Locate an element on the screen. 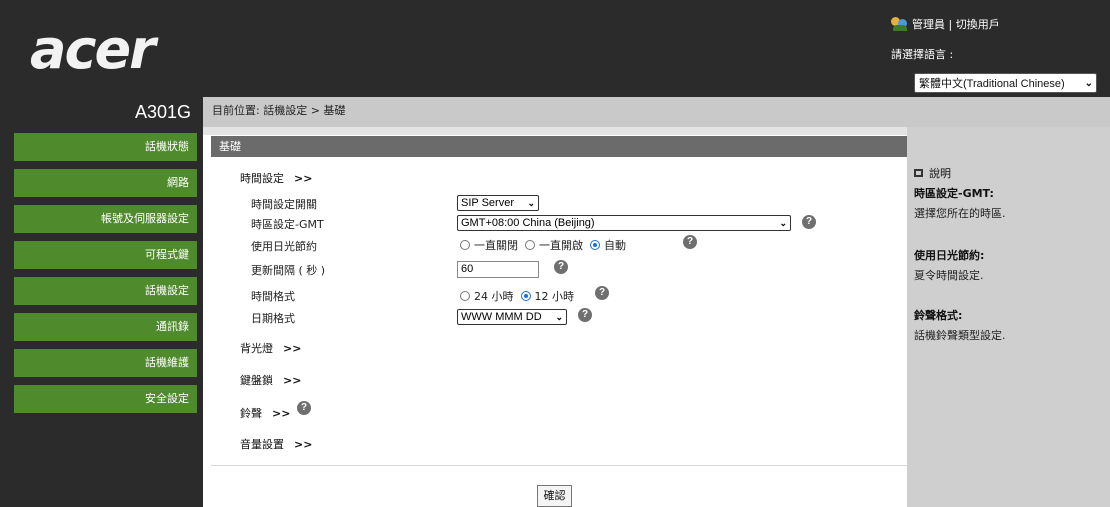  group-backlight: 背光燈 >> is located at coordinates (270, 348).